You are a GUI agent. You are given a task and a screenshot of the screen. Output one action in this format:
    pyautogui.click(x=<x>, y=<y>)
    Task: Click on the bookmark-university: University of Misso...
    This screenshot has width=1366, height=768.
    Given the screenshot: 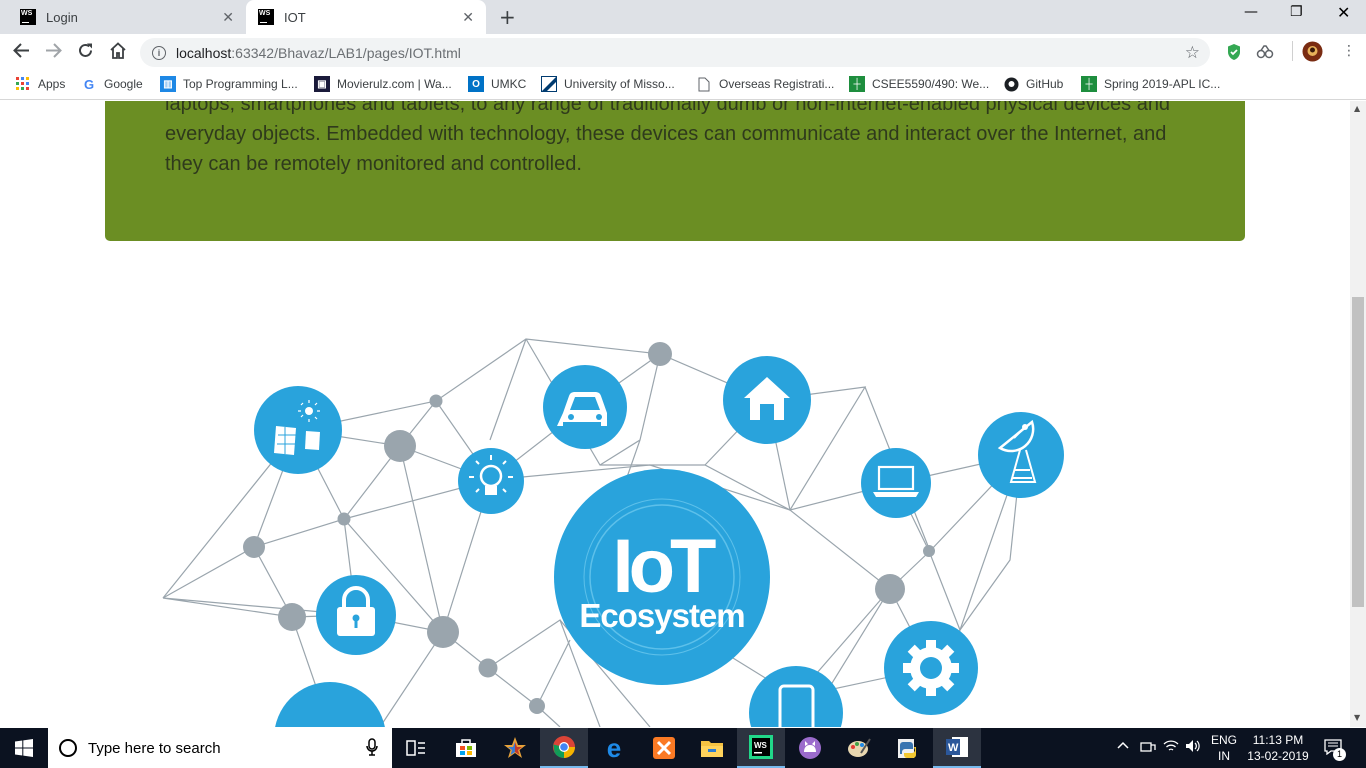 What is the action you would take?
    pyautogui.click(x=608, y=84)
    